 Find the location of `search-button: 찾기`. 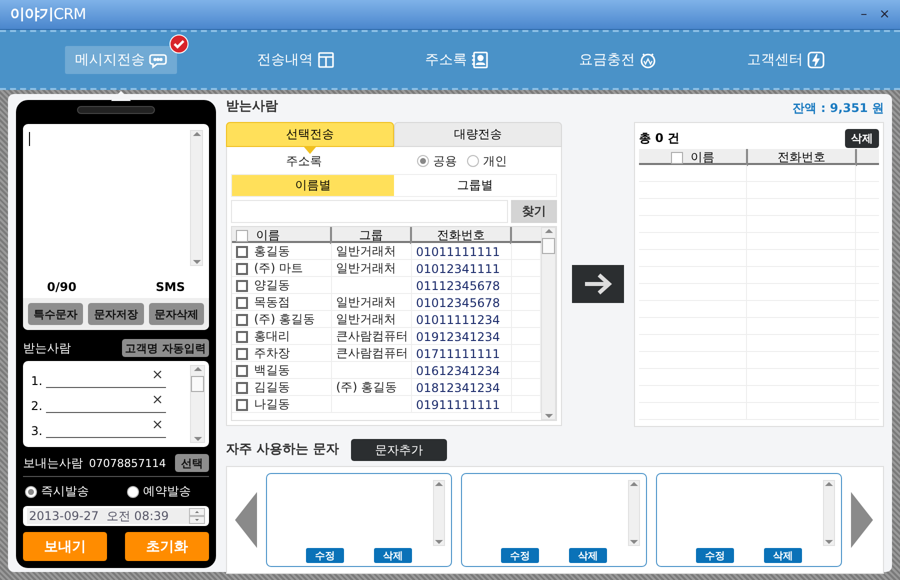

search-button: 찾기 is located at coordinates (534, 211).